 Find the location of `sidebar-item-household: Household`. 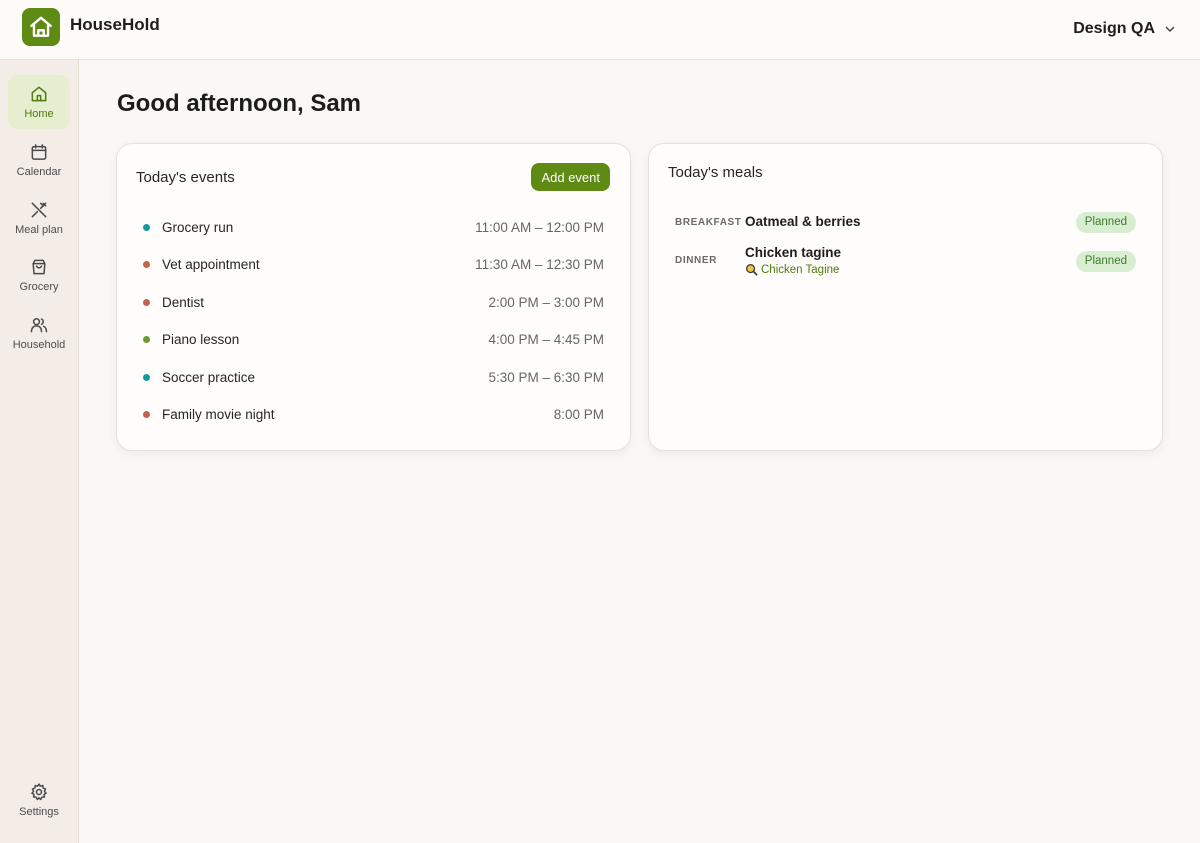

sidebar-item-household: Household is located at coordinates (39, 333).